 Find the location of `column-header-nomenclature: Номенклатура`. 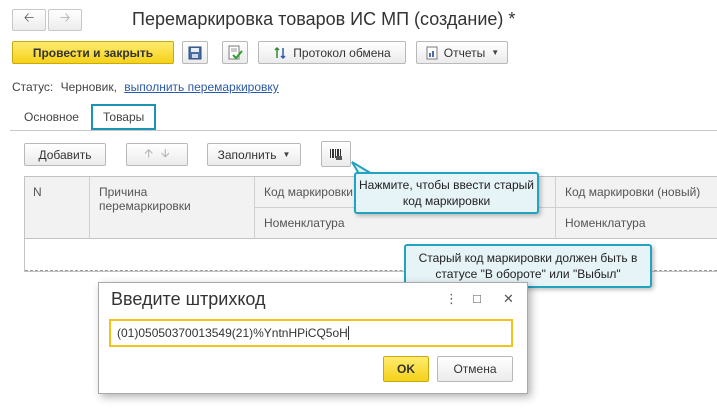

column-header-nomenclature: Номенклатура is located at coordinates (304, 223).